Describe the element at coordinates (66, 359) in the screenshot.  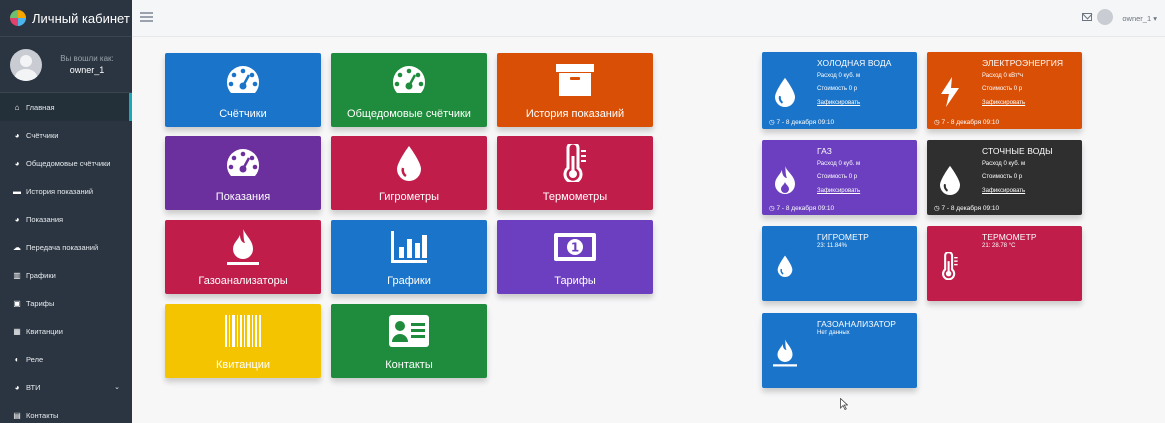
I see `sidebar-item-relay: ◐ Реле` at that location.